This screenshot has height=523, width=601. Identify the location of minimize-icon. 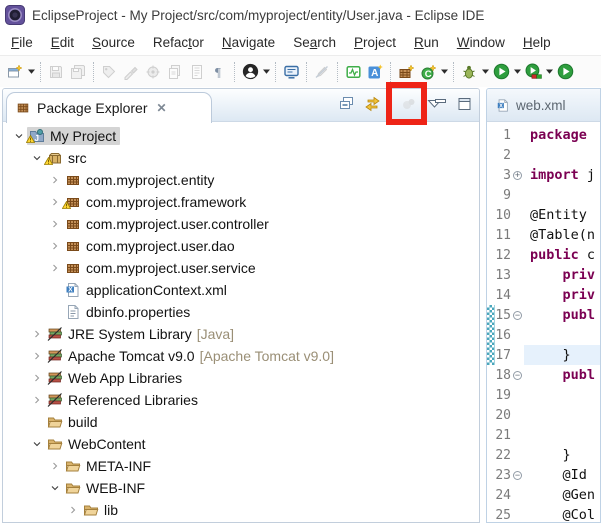
(440, 104).